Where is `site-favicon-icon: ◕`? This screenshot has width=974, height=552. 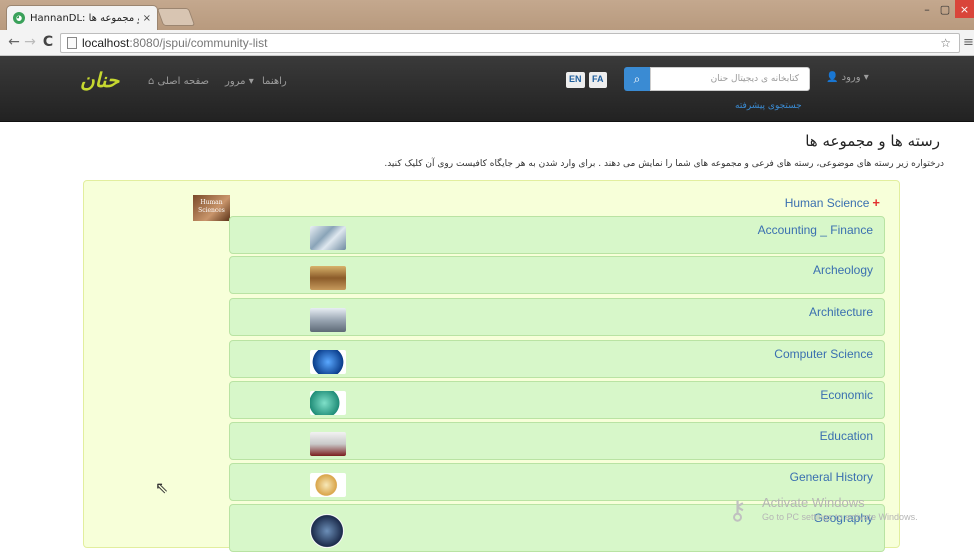
site-favicon-icon: ◕ is located at coordinates (19, 18).